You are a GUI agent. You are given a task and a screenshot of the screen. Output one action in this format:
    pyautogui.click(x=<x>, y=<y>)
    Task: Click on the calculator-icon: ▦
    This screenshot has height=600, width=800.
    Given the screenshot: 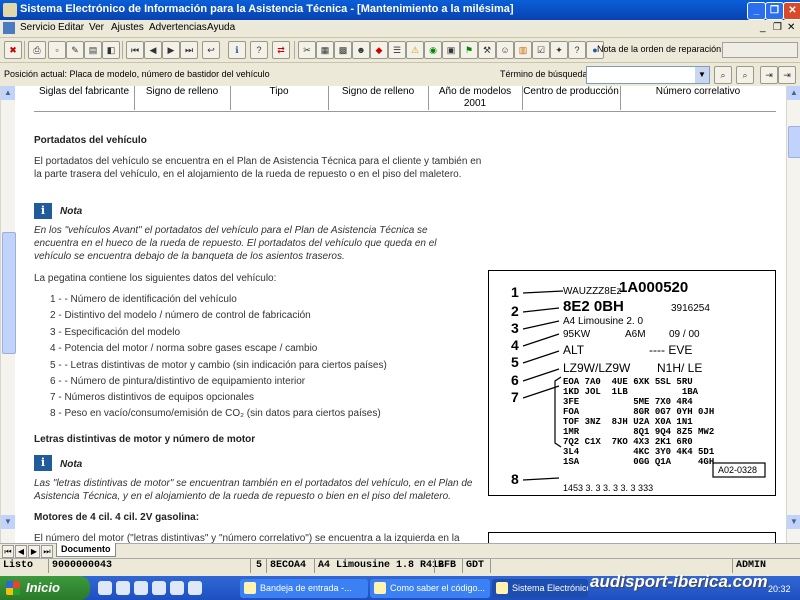 What is the action you would take?
    pyautogui.click(x=325, y=50)
    